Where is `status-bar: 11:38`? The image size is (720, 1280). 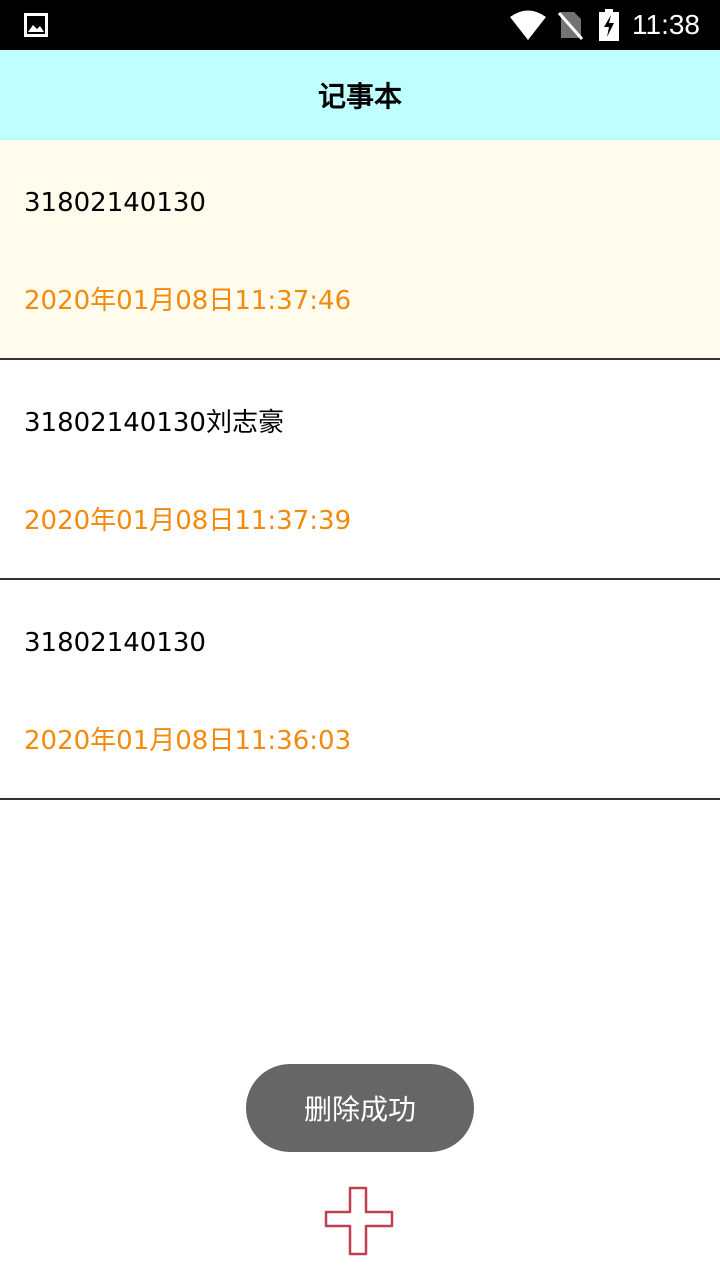
status-bar: 11:38 is located at coordinates (360, 25).